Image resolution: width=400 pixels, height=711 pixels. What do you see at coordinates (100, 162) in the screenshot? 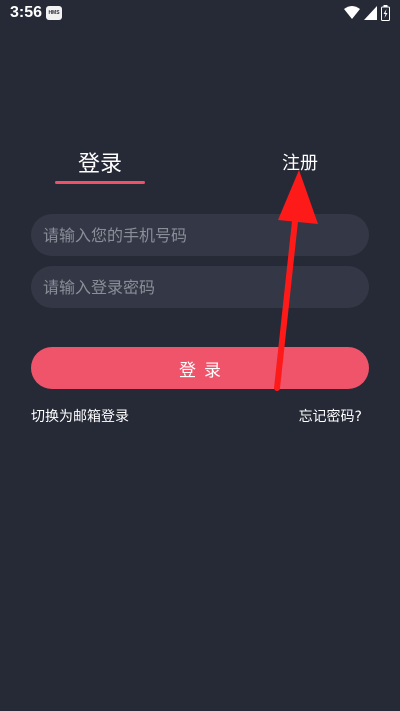
I see `tab-login: 登录` at bounding box center [100, 162].